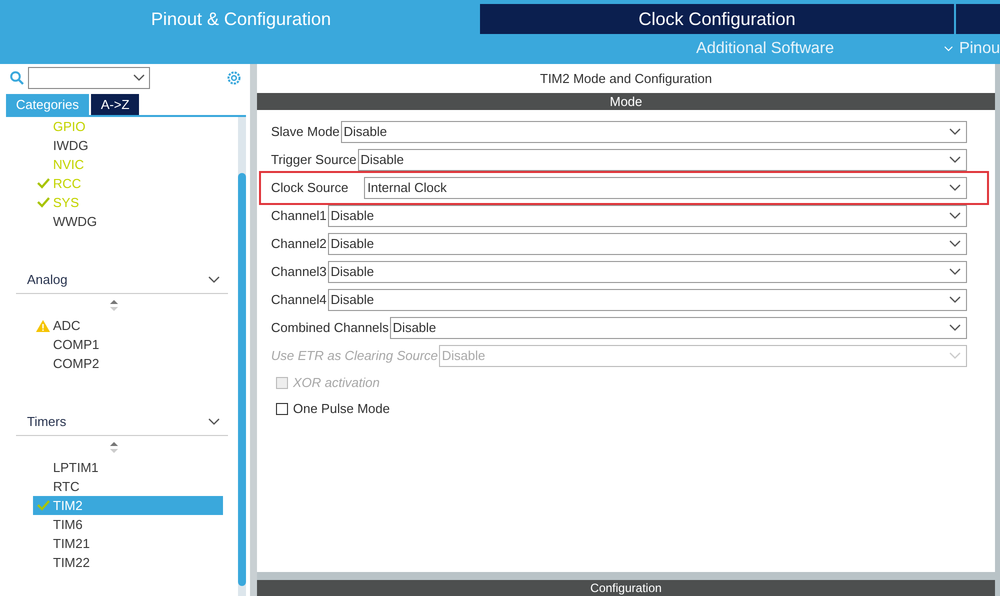 The width and height of the screenshot is (1000, 596). I want to click on field-label: Use ETR as Clearing Source, so click(354, 356).